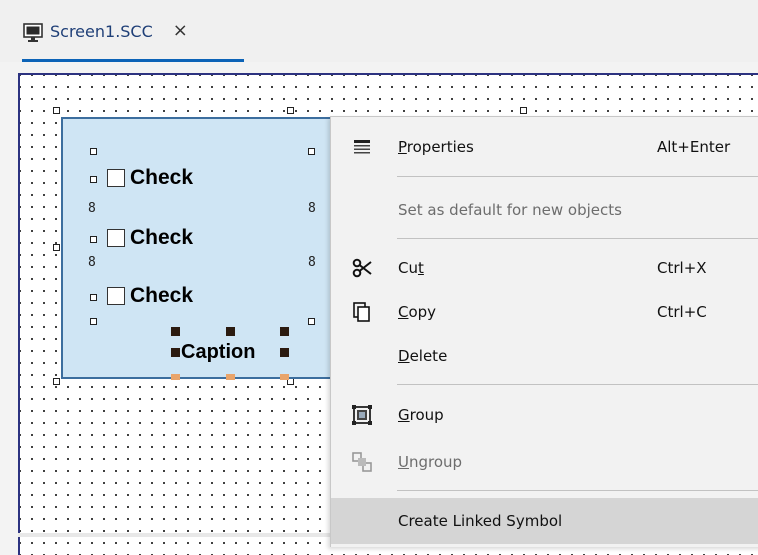 Image resolution: width=758 pixels, height=555 pixels. What do you see at coordinates (421, 415) in the screenshot?
I see `menu-item-label: Group` at bounding box center [421, 415].